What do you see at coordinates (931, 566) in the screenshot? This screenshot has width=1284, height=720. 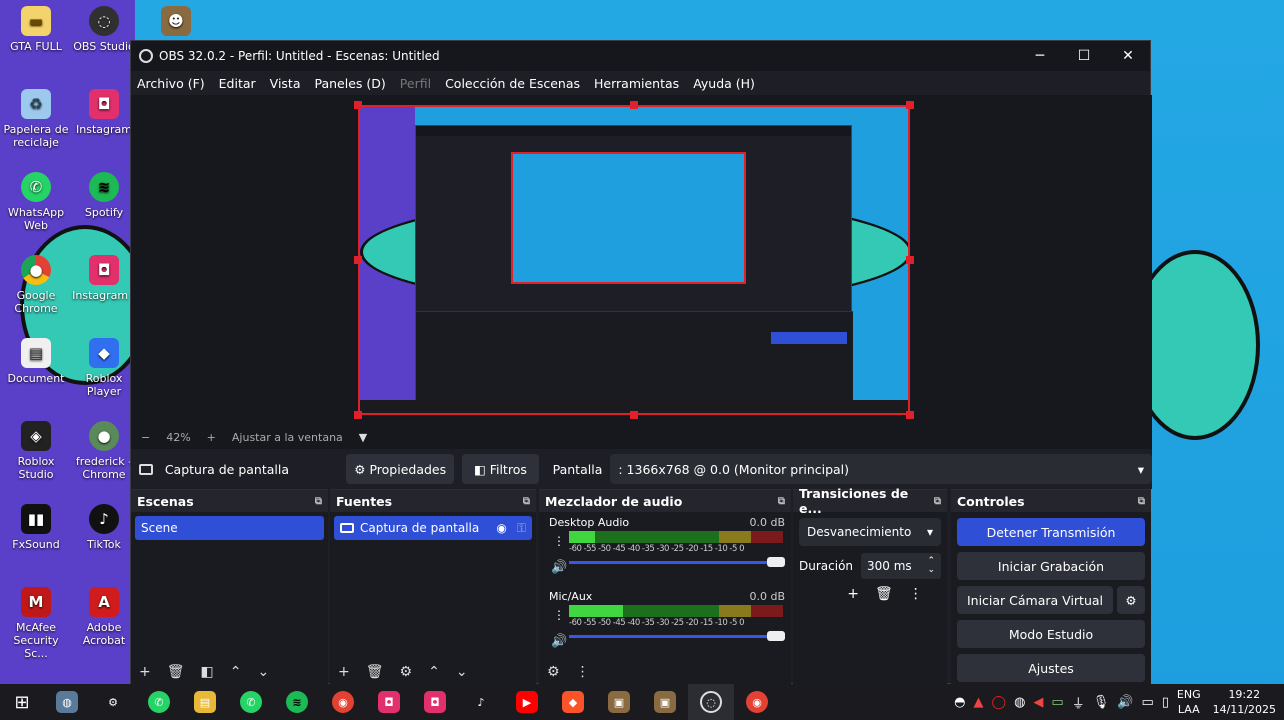 I see `spin-arrows-icon: ⌃ ⌄` at bounding box center [931, 566].